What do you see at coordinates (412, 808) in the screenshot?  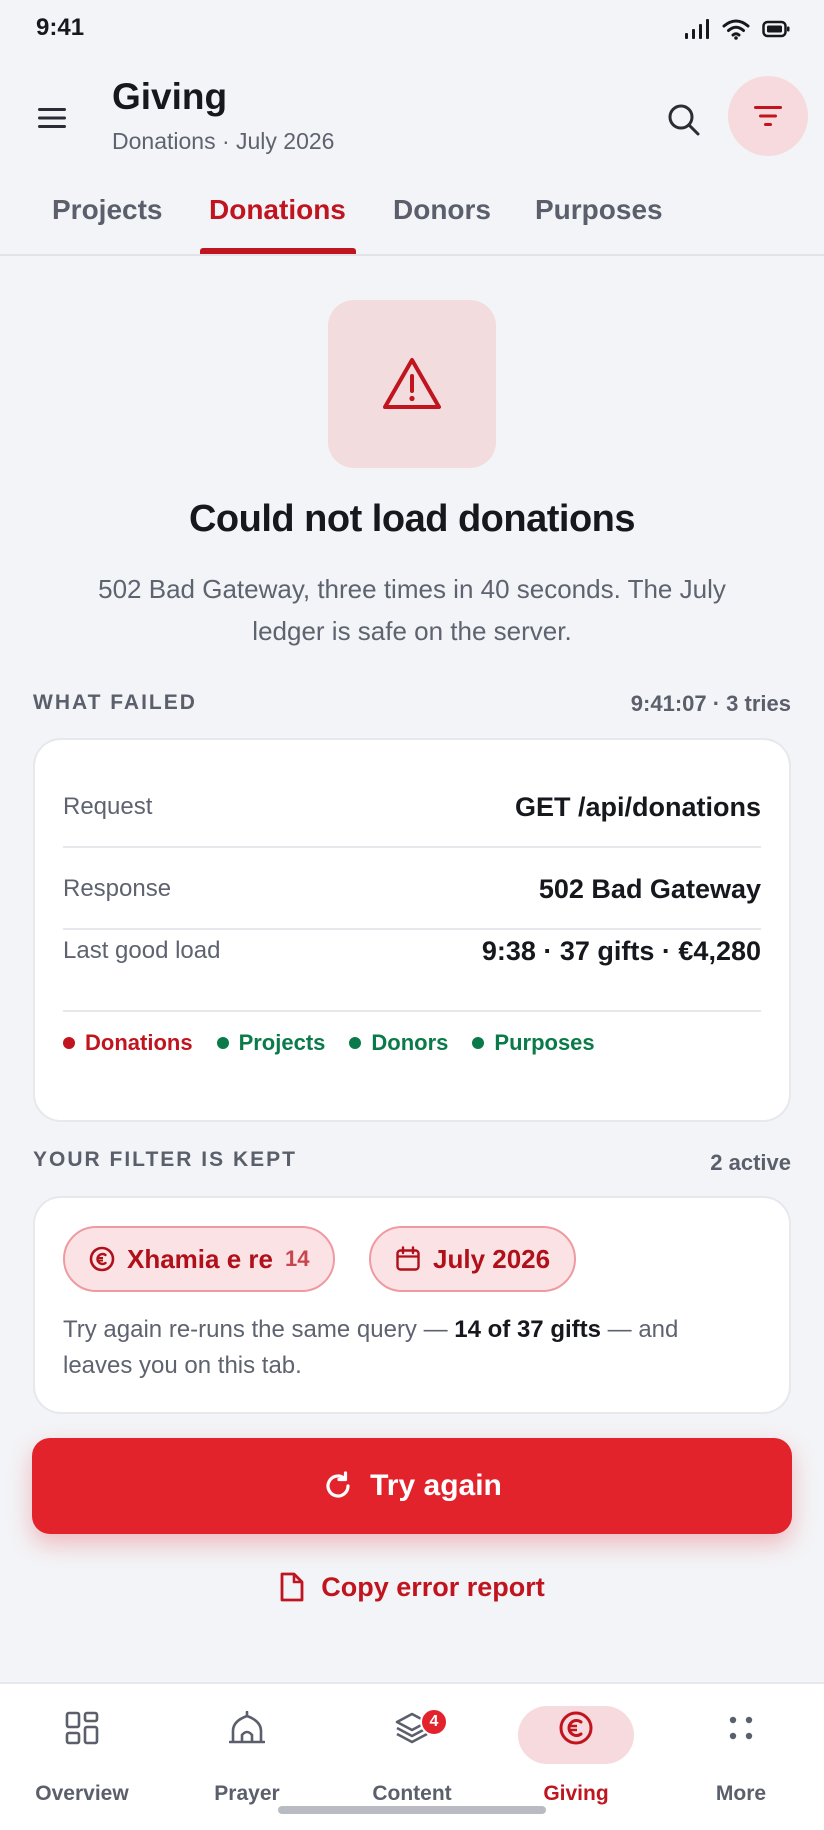 I see `request-row: Request GET /api/donations` at bounding box center [412, 808].